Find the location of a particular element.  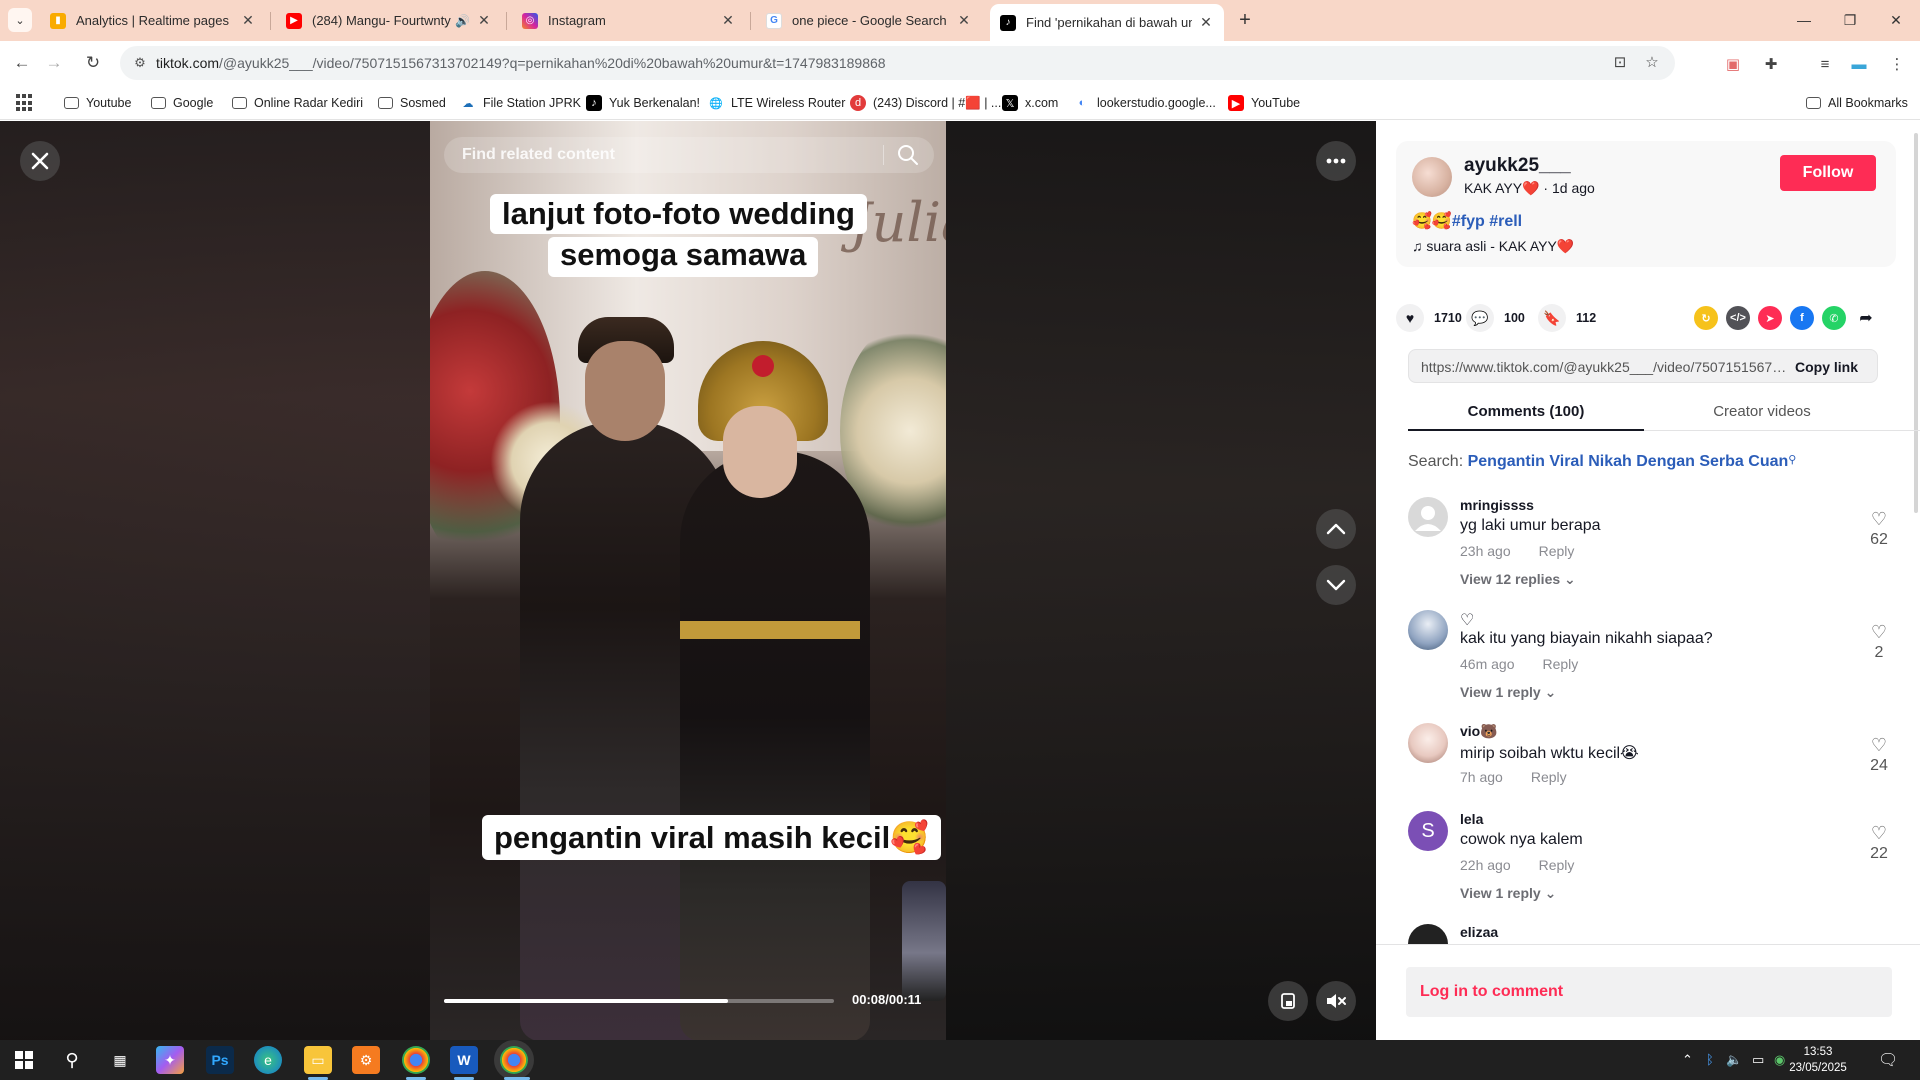

word-icon: W is located at coordinates (464, 1060).